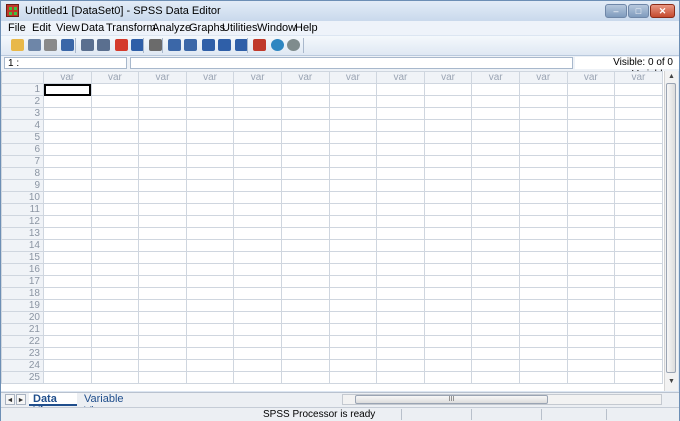  Describe the element at coordinates (22, 113) in the screenshot. I see `row-header: 3` at that location.